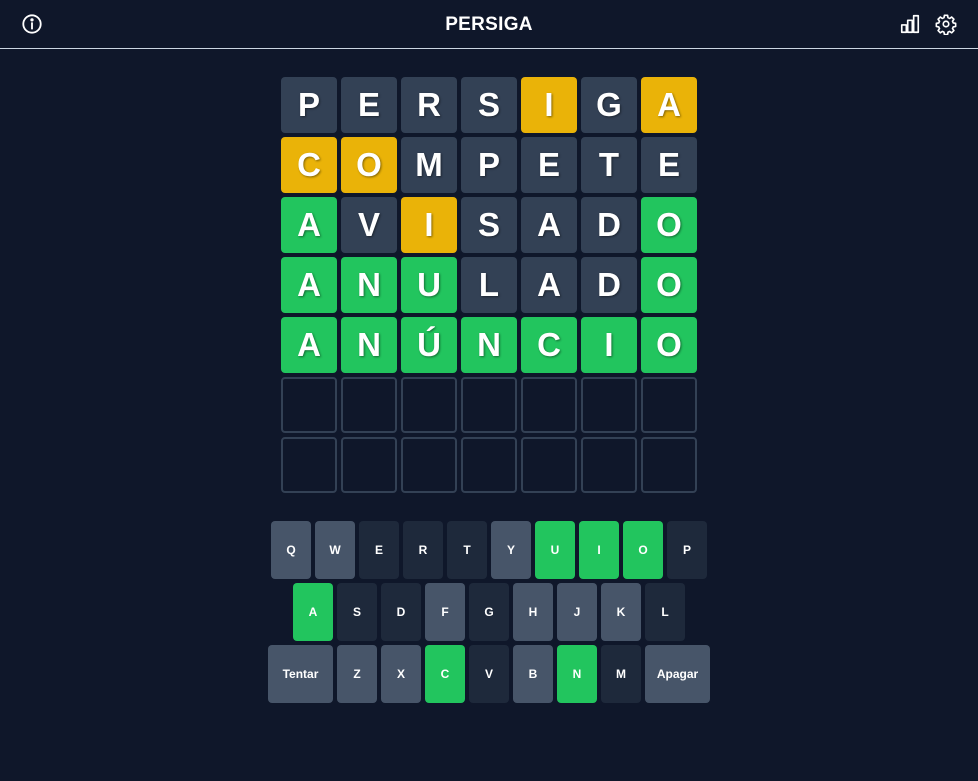  Describe the element at coordinates (621, 674) in the screenshot. I see `key-m: M` at that location.